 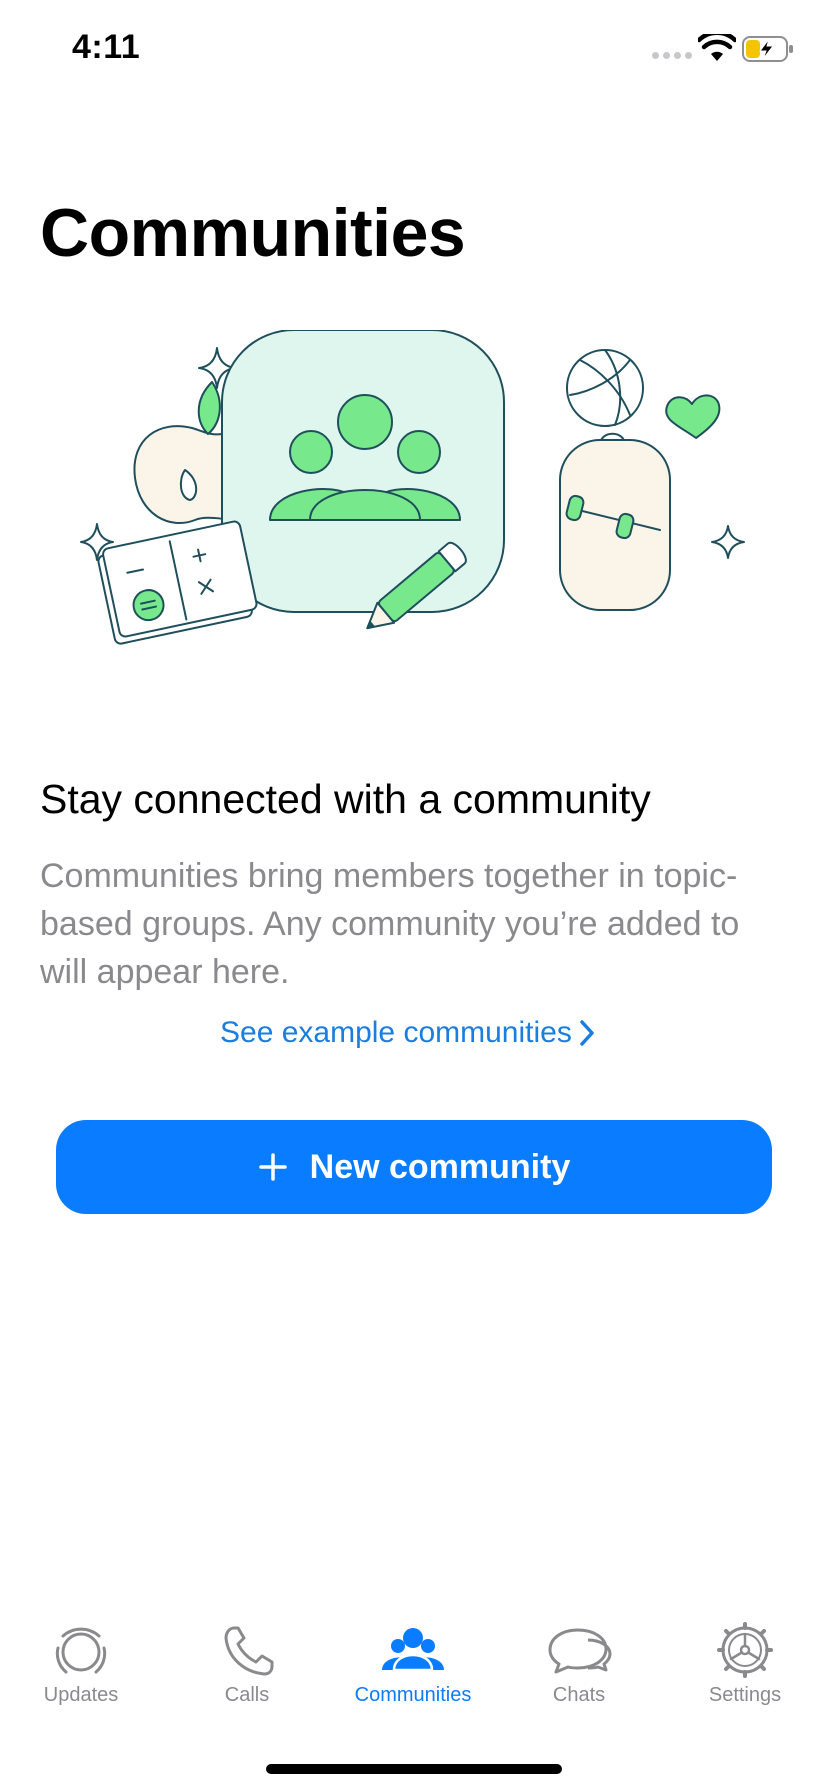 What do you see at coordinates (249, 1651) in the screenshot?
I see `phone-icon` at bounding box center [249, 1651].